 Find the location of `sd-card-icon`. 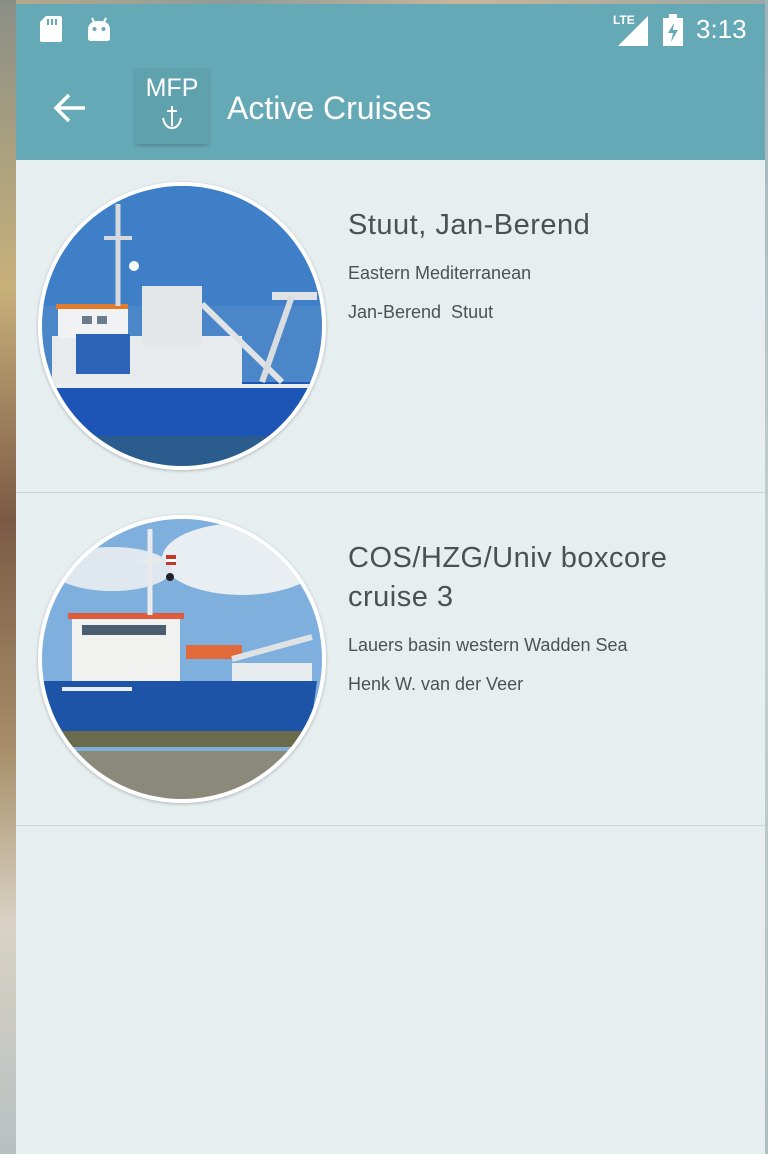

sd-card-icon is located at coordinates (51, 29).